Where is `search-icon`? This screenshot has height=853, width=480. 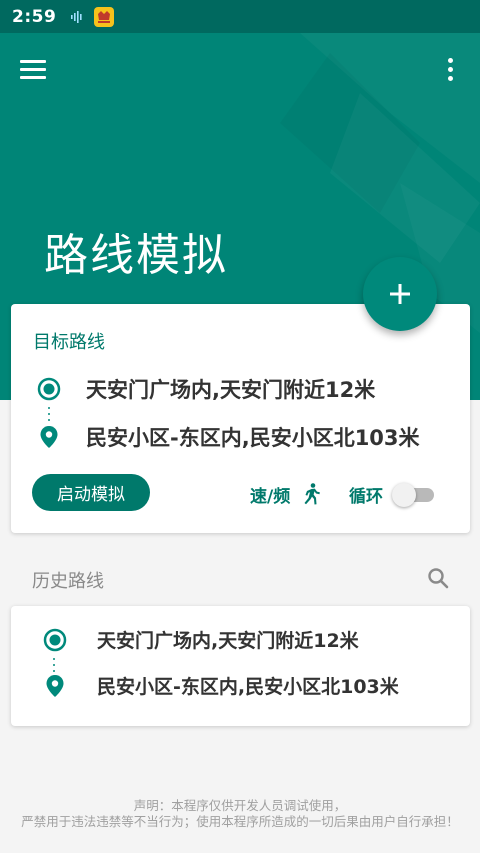 search-icon is located at coordinates (438, 578).